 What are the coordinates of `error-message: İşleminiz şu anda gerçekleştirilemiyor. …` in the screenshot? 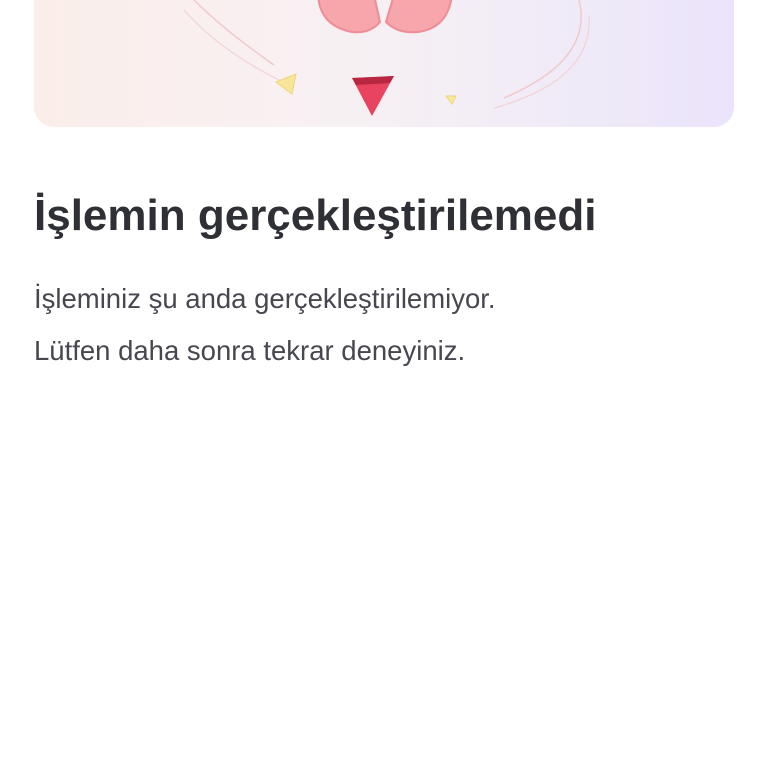 It's located at (384, 325).